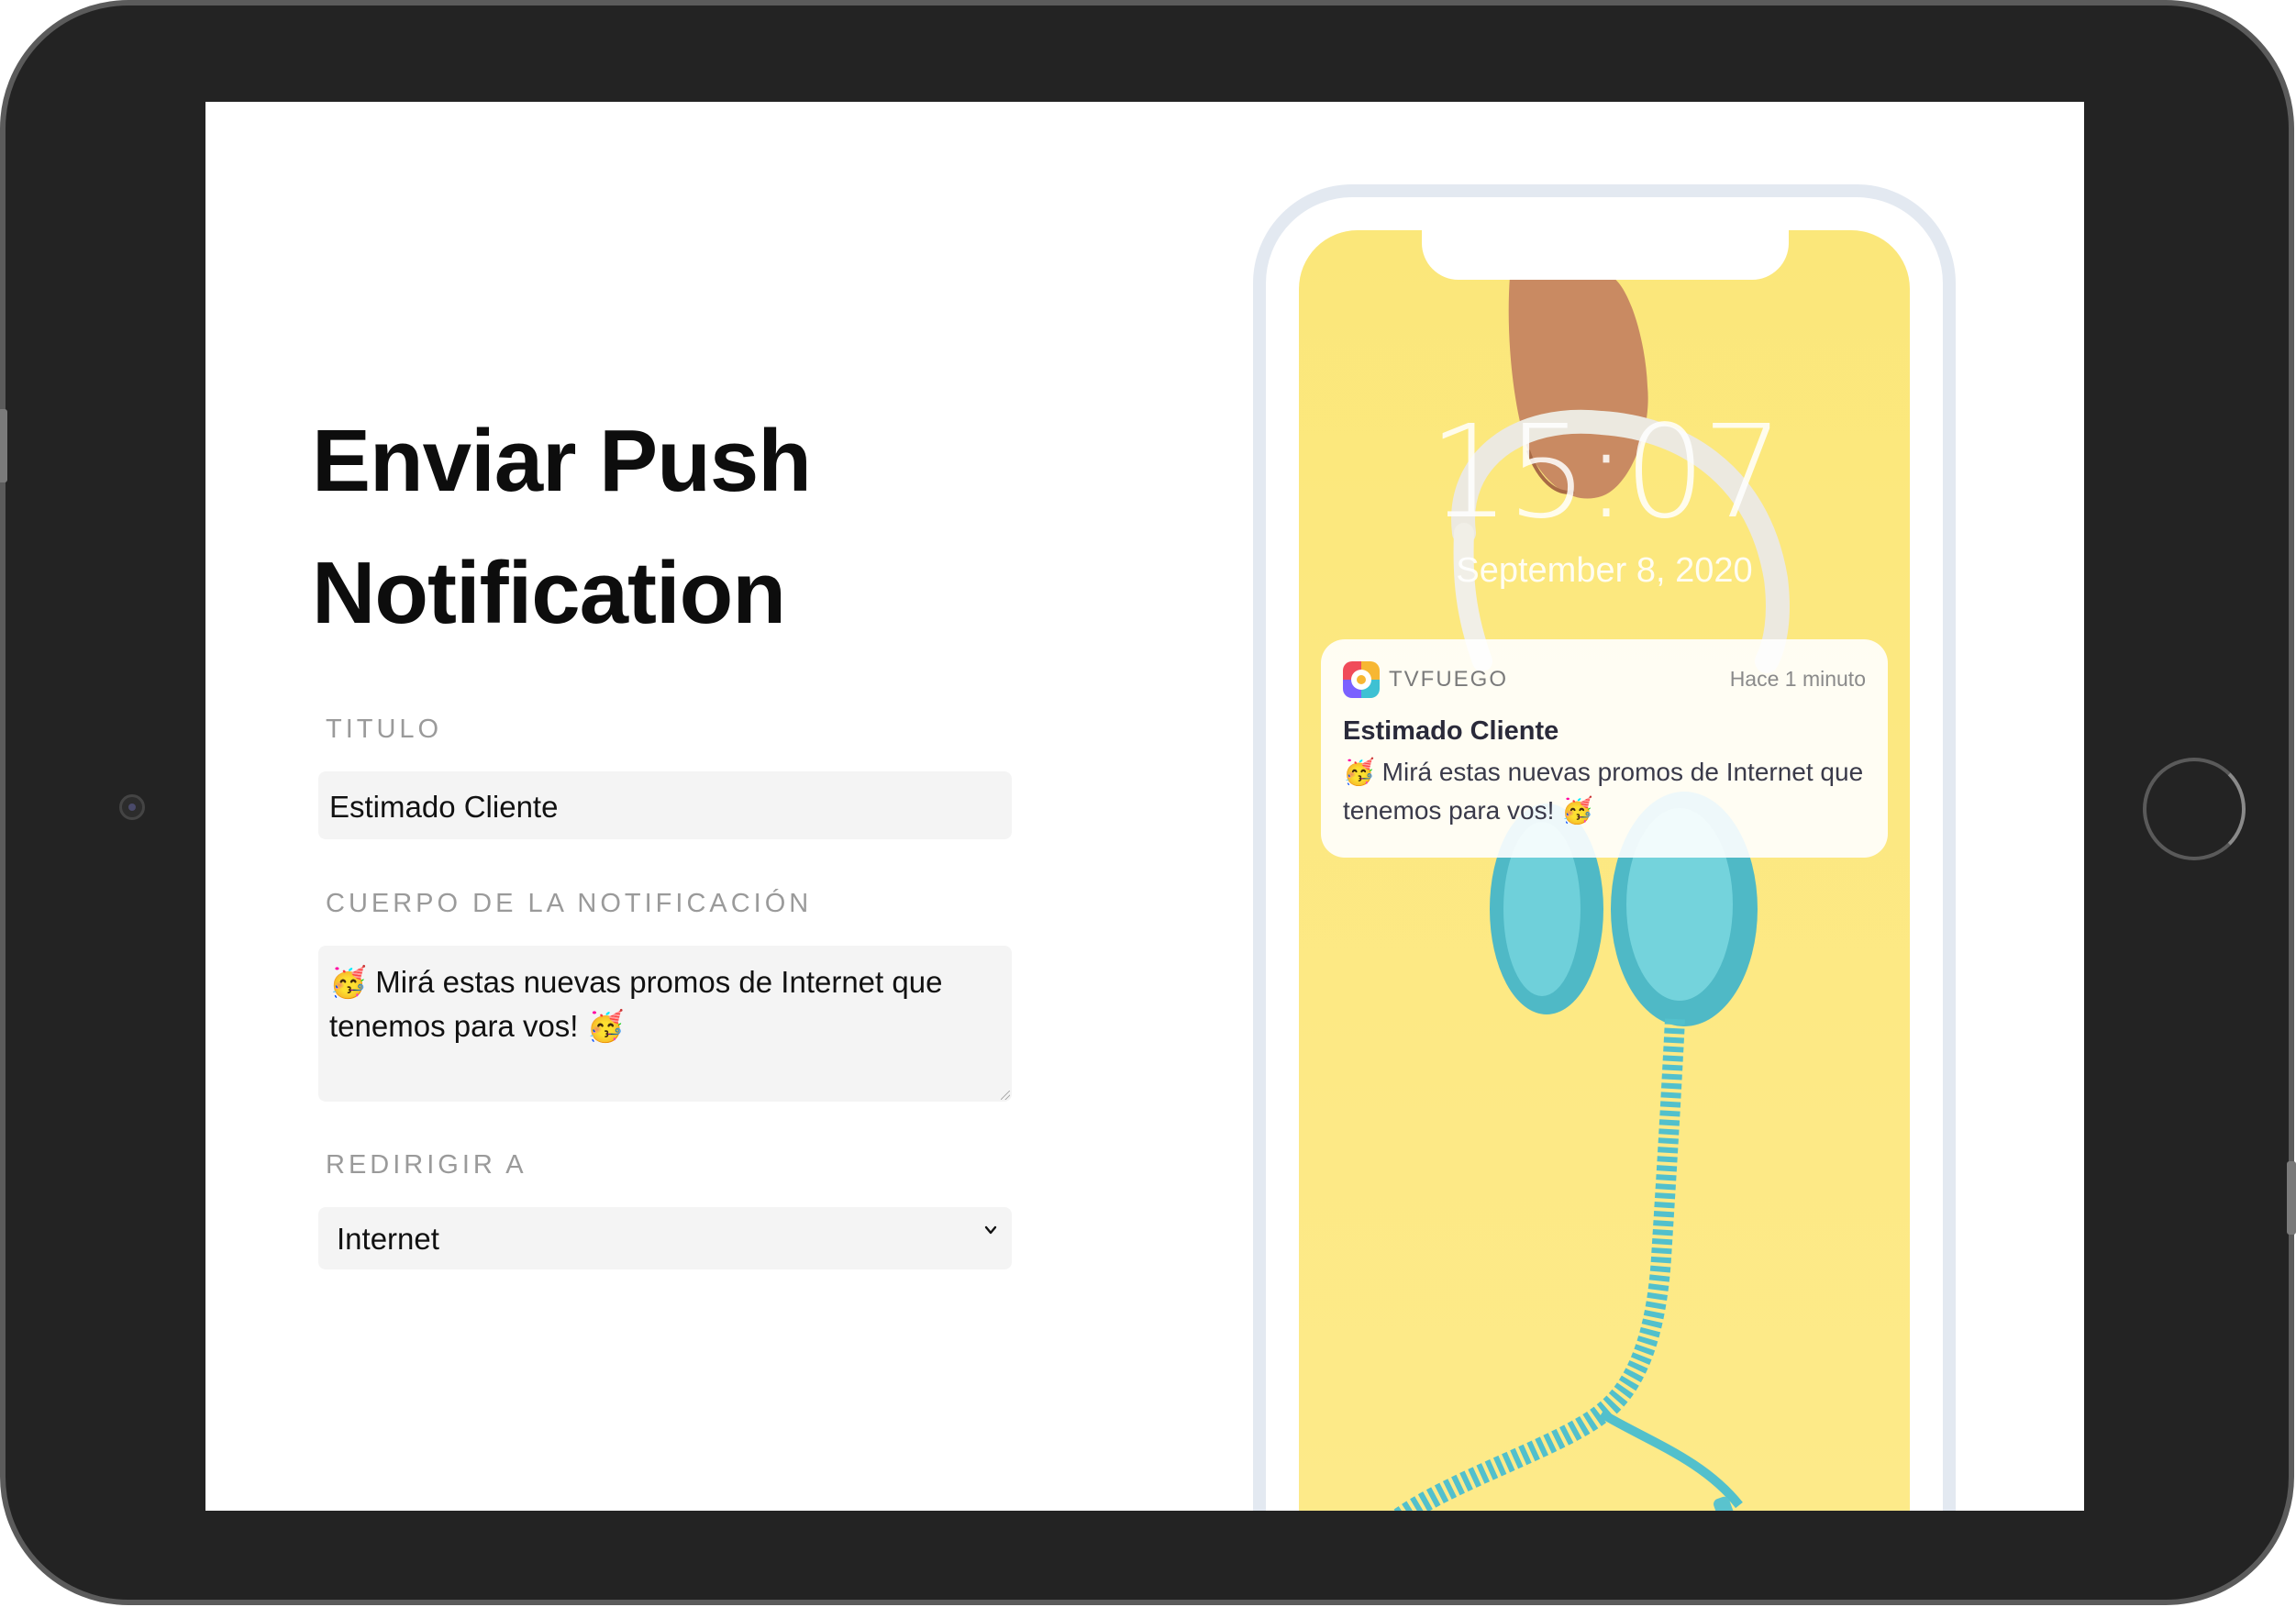 Image resolution: width=2296 pixels, height=1607 pixels. What do you see at coordinates (1451, 731) in the screenshot?
I see `notification-title: Estimado Cliente` at bounding box center [1451, 731].